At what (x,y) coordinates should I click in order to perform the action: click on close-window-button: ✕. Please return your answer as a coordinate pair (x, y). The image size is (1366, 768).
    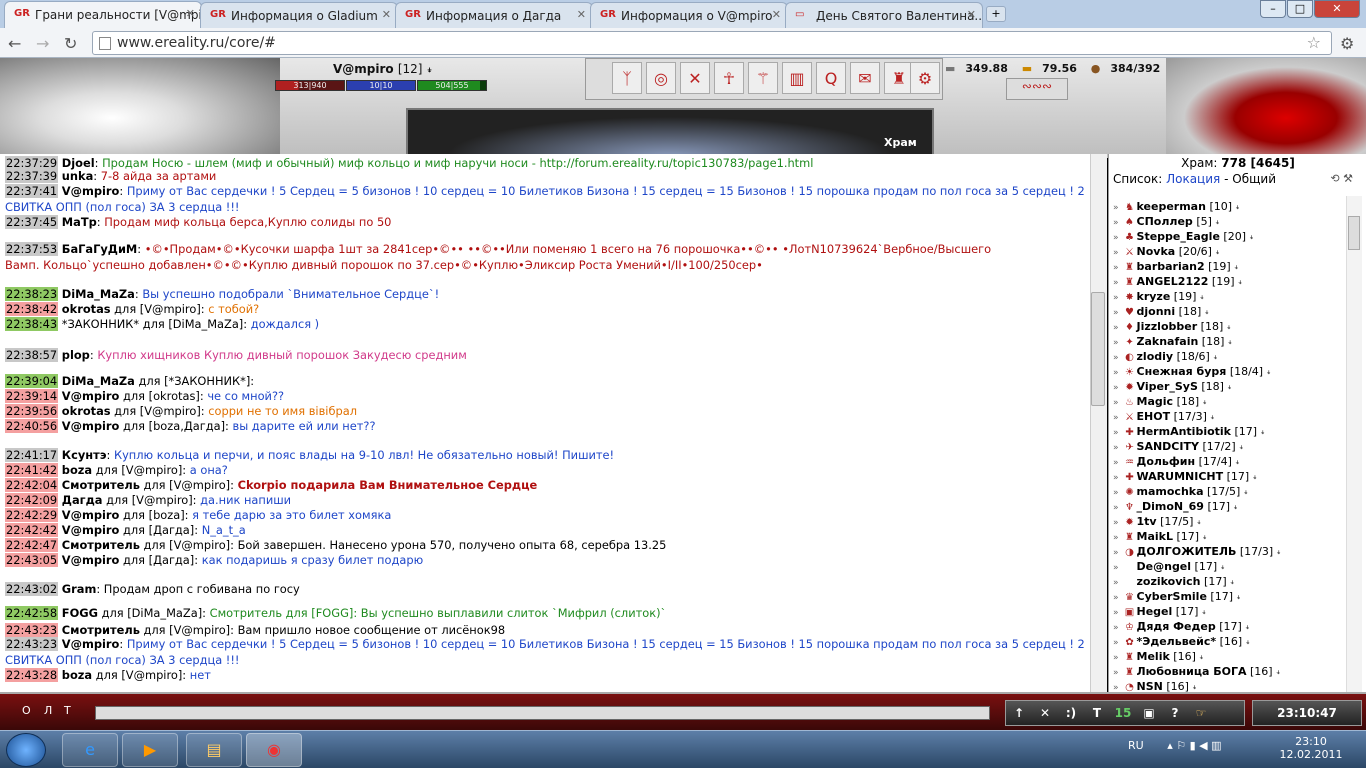
    Looking at the image, I should click on (1337, 9).